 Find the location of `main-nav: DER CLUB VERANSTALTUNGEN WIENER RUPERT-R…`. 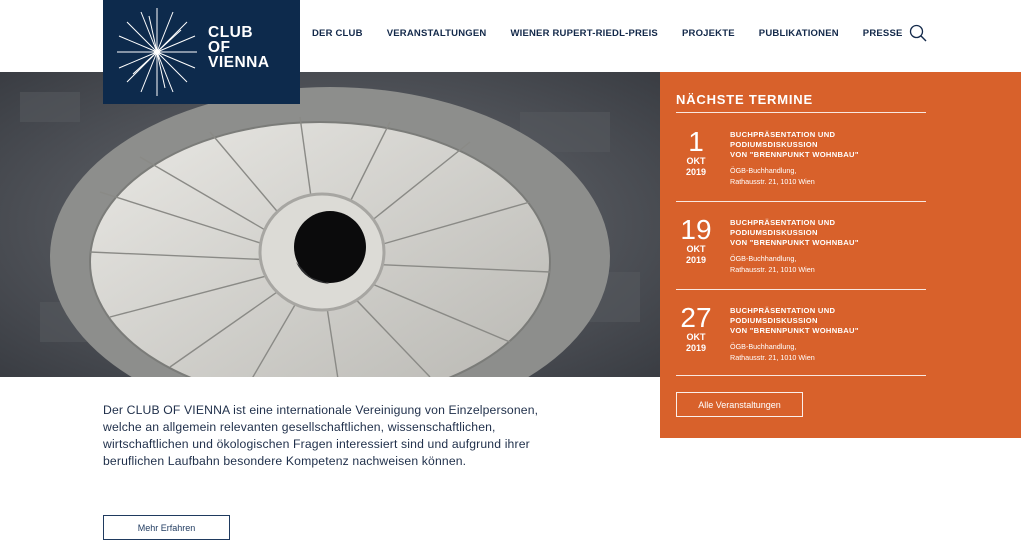

main-nav: DER CLUB VERANSTALTUNGEN WIENER RUPERT-R… is located at coordinates (619, 33).